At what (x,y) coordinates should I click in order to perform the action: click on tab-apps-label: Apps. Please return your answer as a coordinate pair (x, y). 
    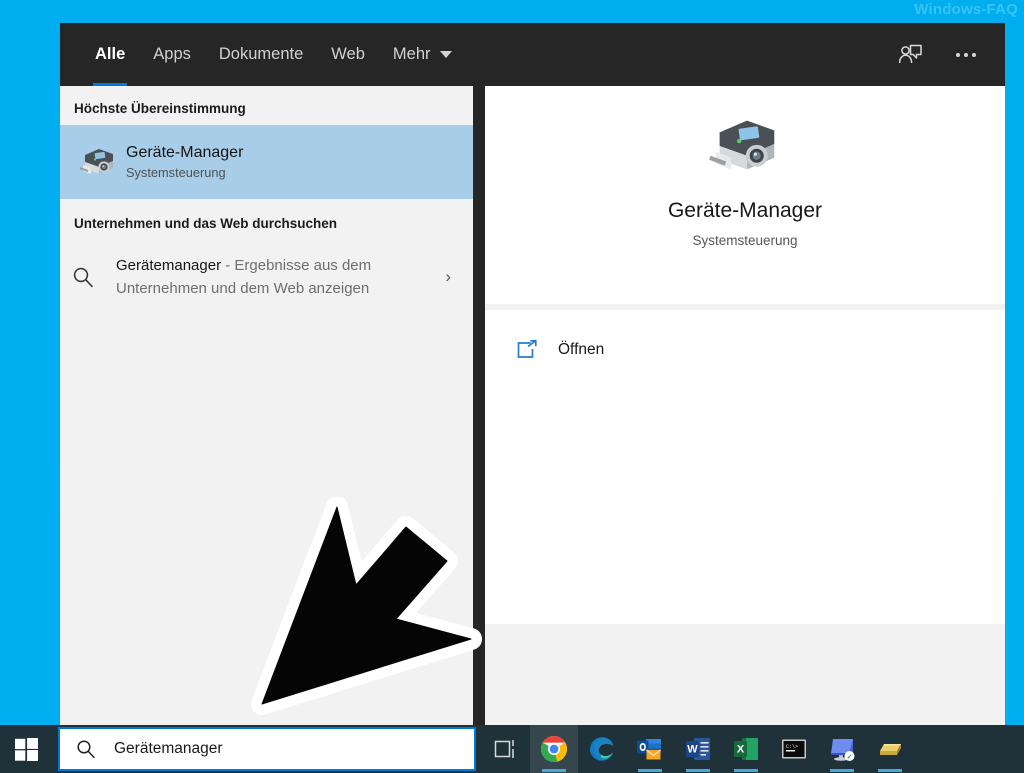
    Looking at the image, I should click on (172, 54).